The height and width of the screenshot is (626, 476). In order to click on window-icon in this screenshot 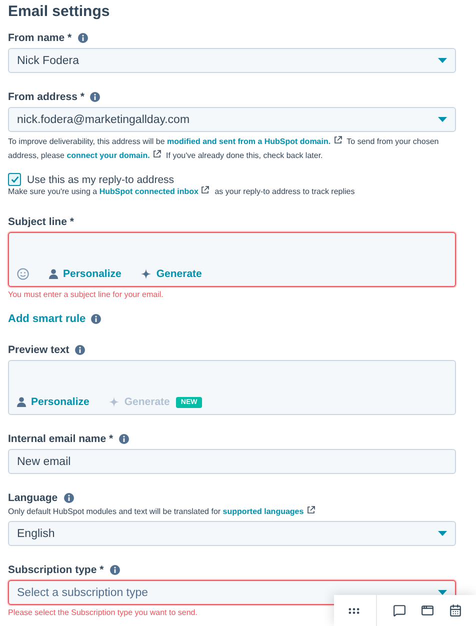, I will do `click(427, 610)`.